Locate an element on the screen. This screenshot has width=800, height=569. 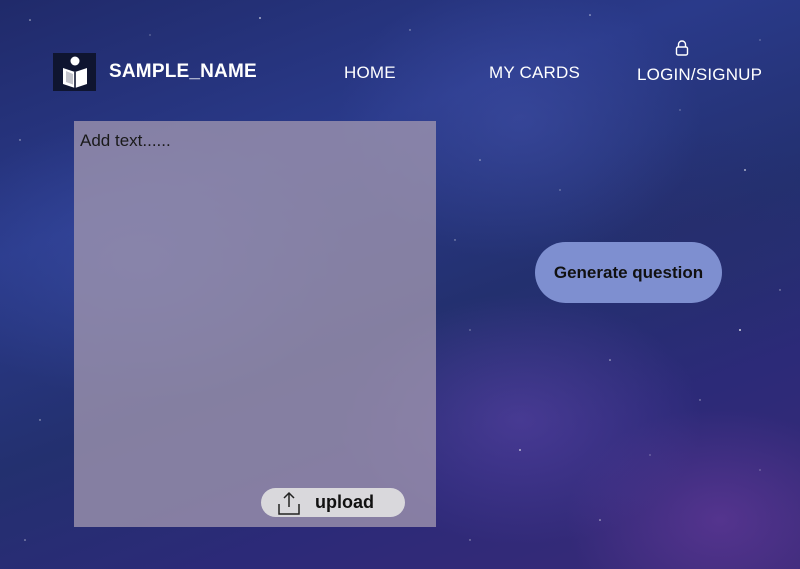
nav-my-cards: MY CARDS is located at coordinates (534, 73).